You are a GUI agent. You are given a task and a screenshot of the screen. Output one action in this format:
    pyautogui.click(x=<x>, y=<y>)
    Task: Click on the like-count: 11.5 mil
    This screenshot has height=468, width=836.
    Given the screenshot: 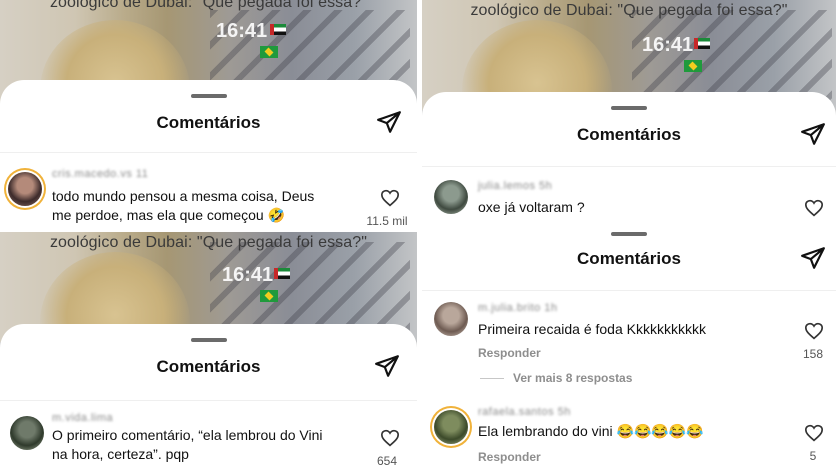 What is the action you would take?
    pyautogui.click(x=387, y=221)
    